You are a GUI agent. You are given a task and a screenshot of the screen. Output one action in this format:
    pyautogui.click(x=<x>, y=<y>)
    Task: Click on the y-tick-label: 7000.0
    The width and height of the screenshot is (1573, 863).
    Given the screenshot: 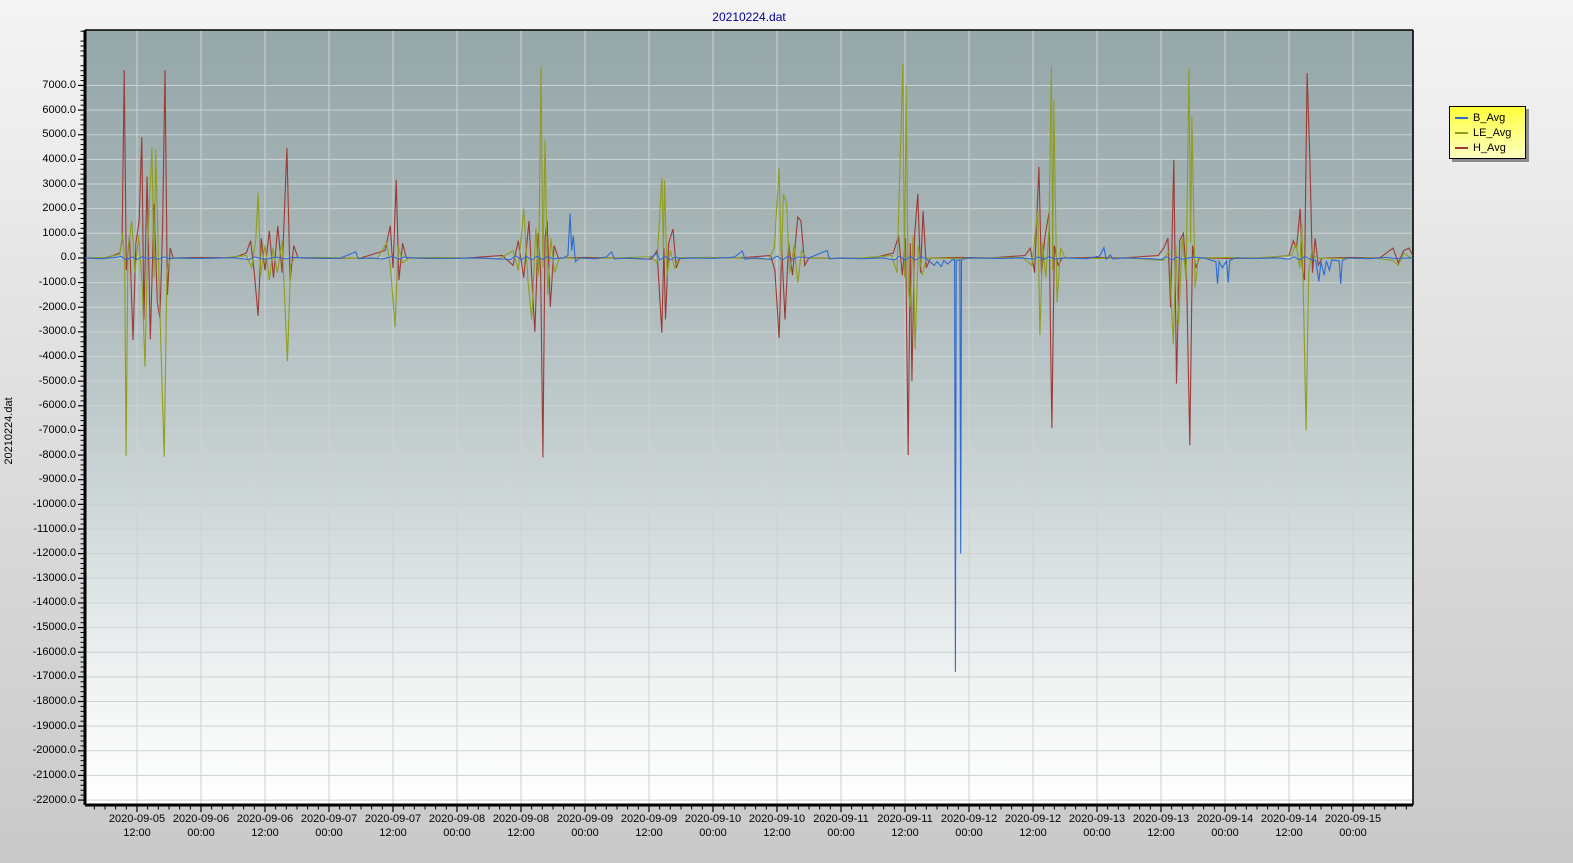 What is the action you would take?
    pyautogui.click(x=59, y=84)
    